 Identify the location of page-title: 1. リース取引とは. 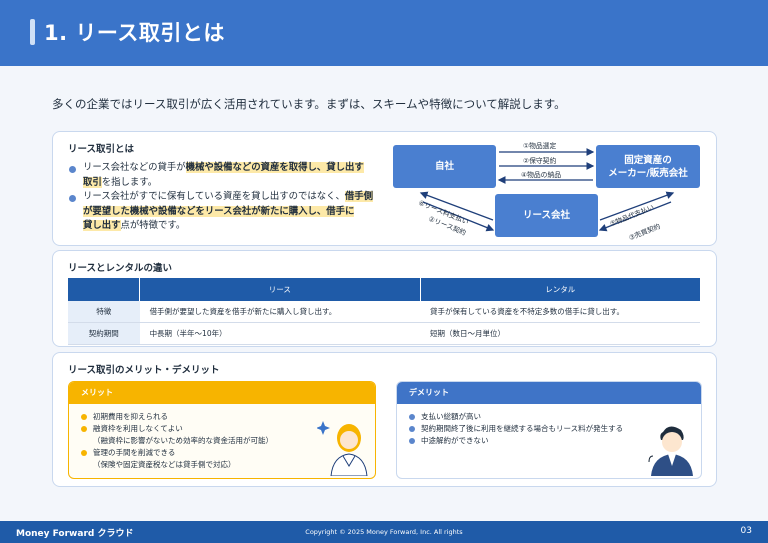
(134, 33).